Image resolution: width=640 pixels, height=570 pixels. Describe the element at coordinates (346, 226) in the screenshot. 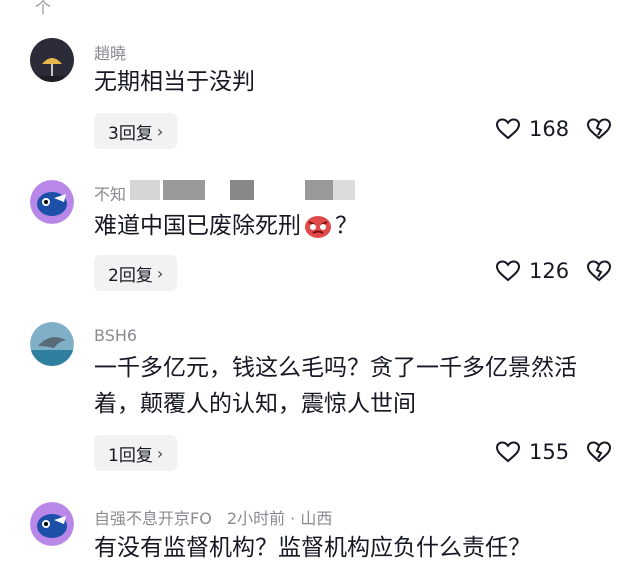

I see `comment-text-suffix: ？` at that location.